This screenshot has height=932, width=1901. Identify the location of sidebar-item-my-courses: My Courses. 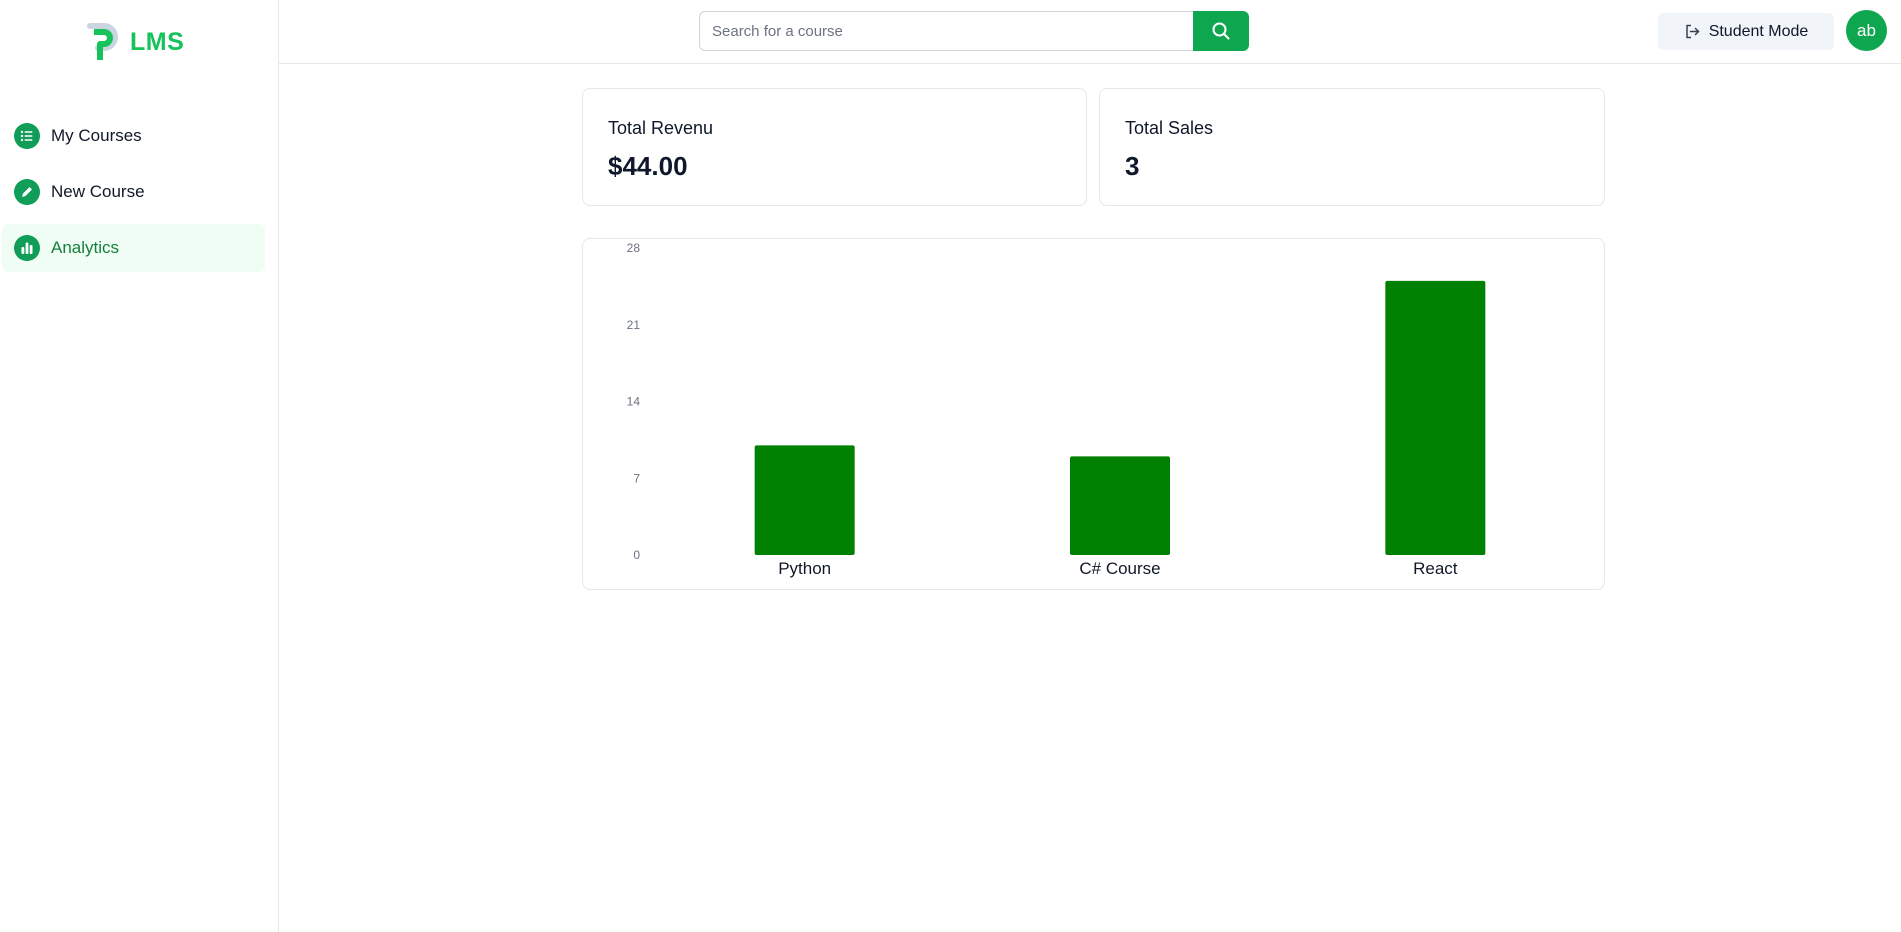
(133, 136).